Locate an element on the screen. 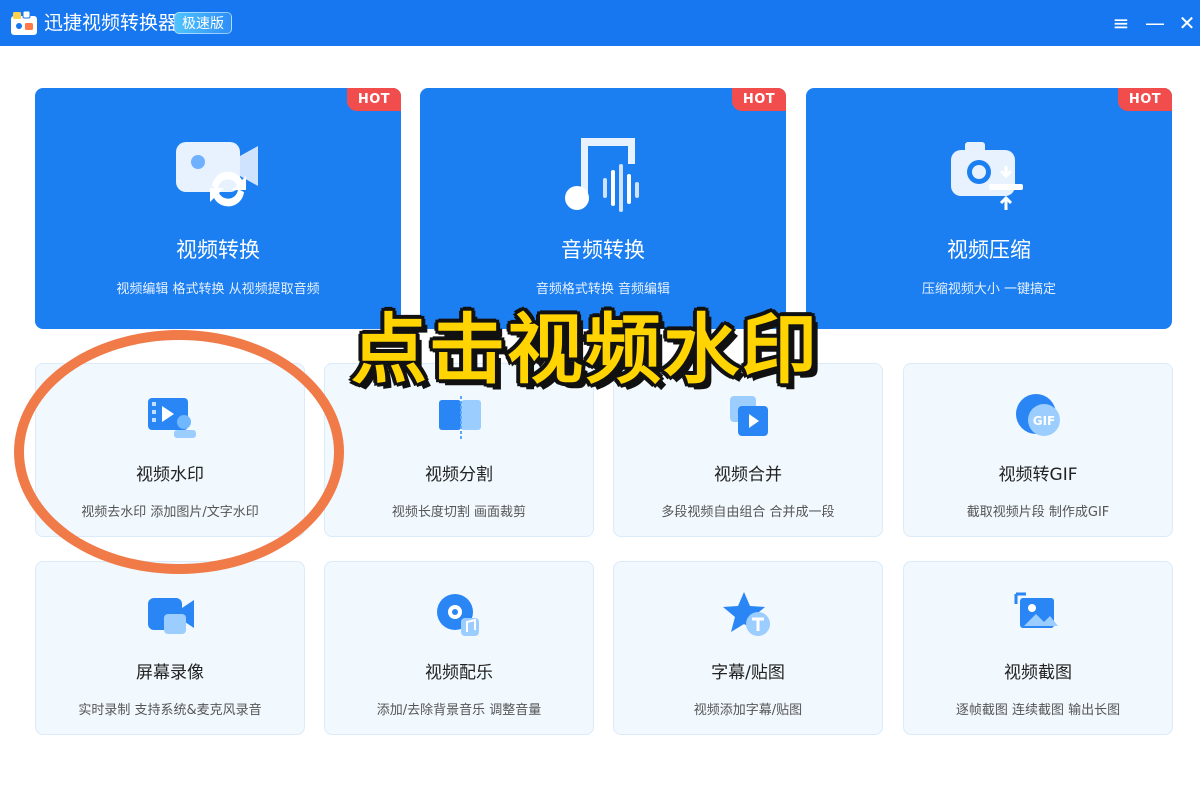 The width and height of the screenshot is (1200, 796). app-title: 迅捷视频转换器 is located at coordinates (111, 23).